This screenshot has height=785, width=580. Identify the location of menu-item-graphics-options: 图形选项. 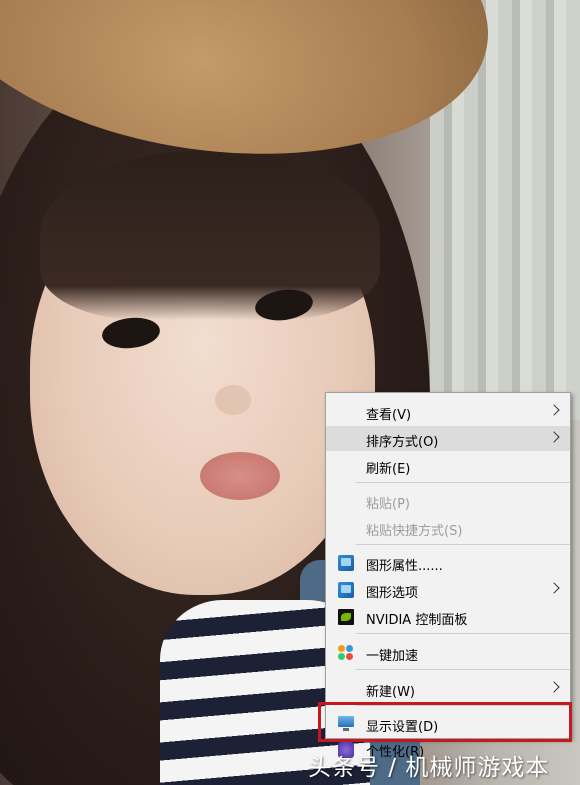
(448, 589).